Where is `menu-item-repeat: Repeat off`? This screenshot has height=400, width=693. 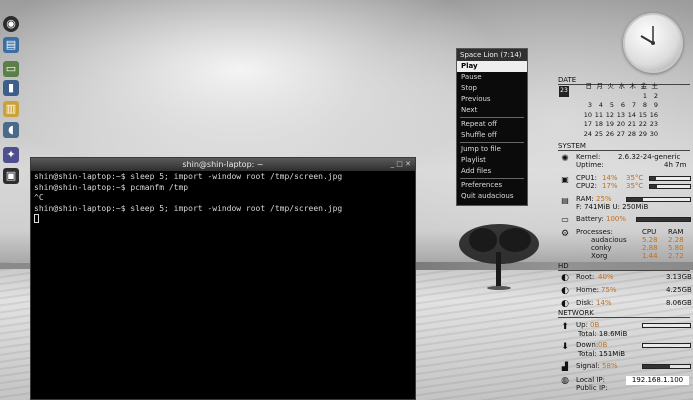 menu-item-repeat: Repeat off is located at coordinates (492, 124).